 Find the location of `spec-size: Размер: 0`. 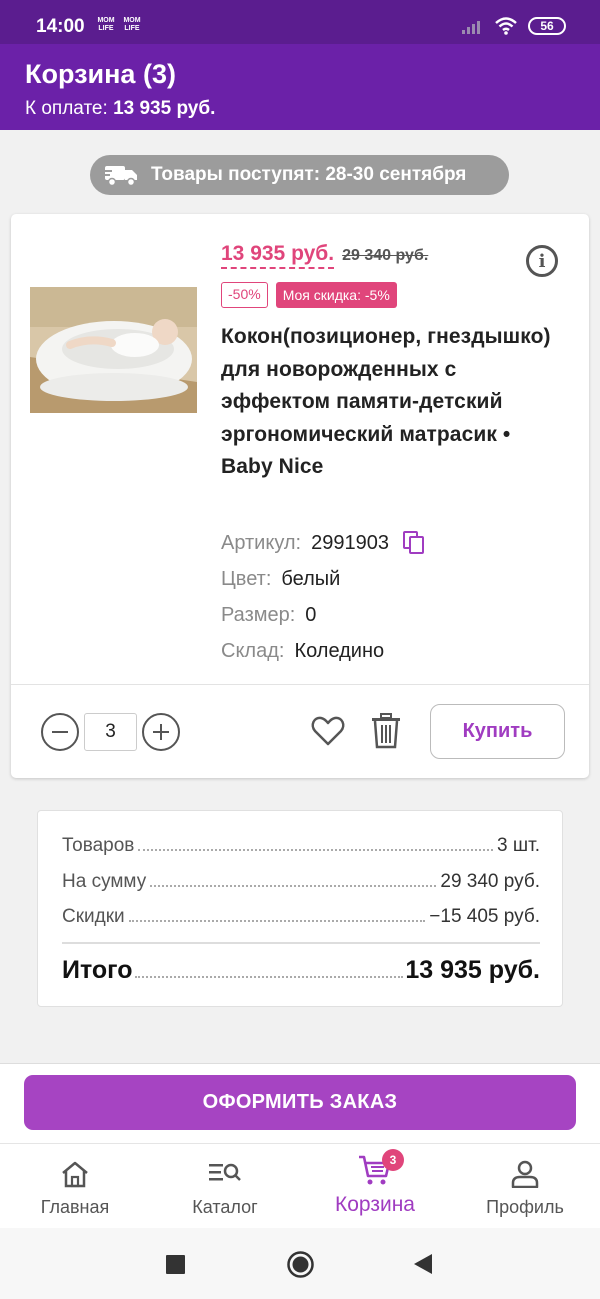

spec-size: Размер: 0 is located at coordinates (268, 615).